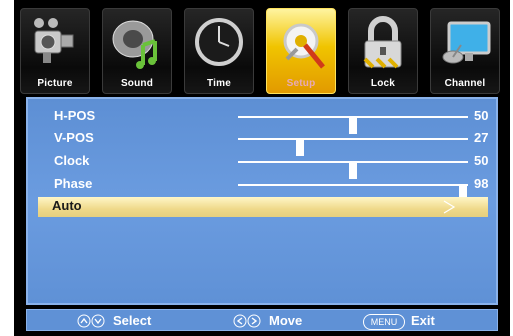 This screenshot has height=336, width=513. I want to click on speaker-icon, so click(134, 44).